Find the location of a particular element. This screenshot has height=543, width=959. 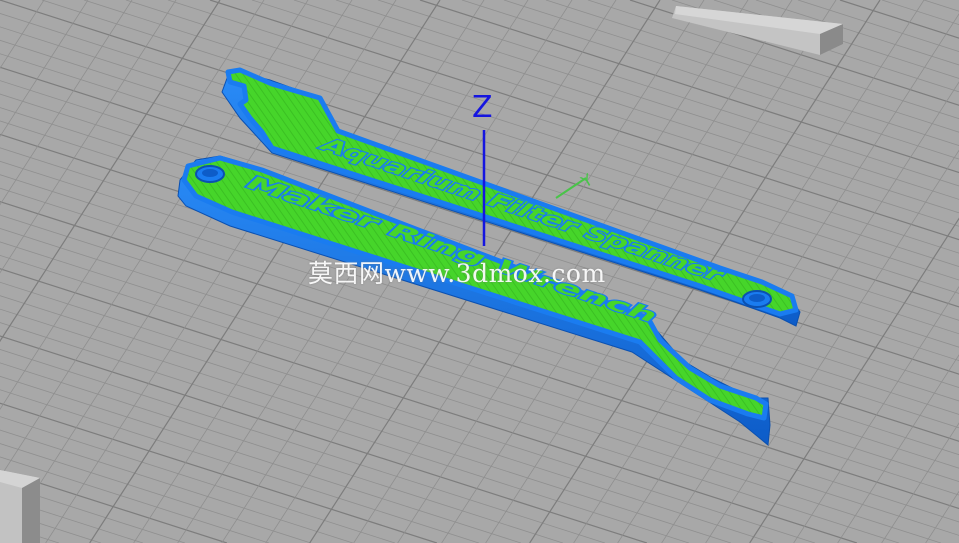

y-axis-gizmo: Y is located at coordinates (575, 184).